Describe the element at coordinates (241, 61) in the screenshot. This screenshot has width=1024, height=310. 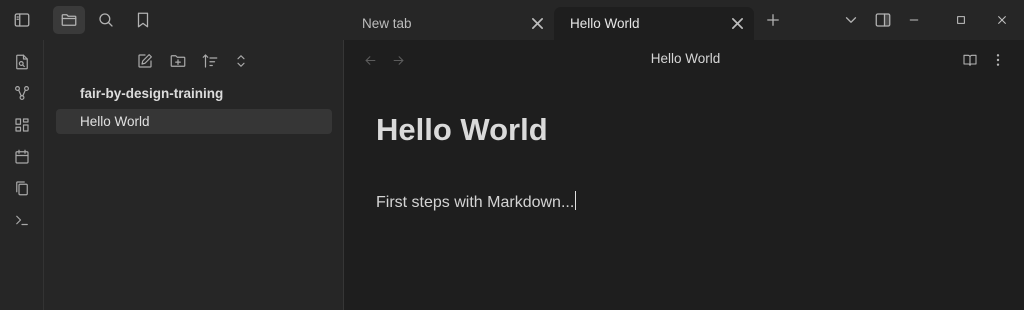
I see `collapse-icon` at that location.